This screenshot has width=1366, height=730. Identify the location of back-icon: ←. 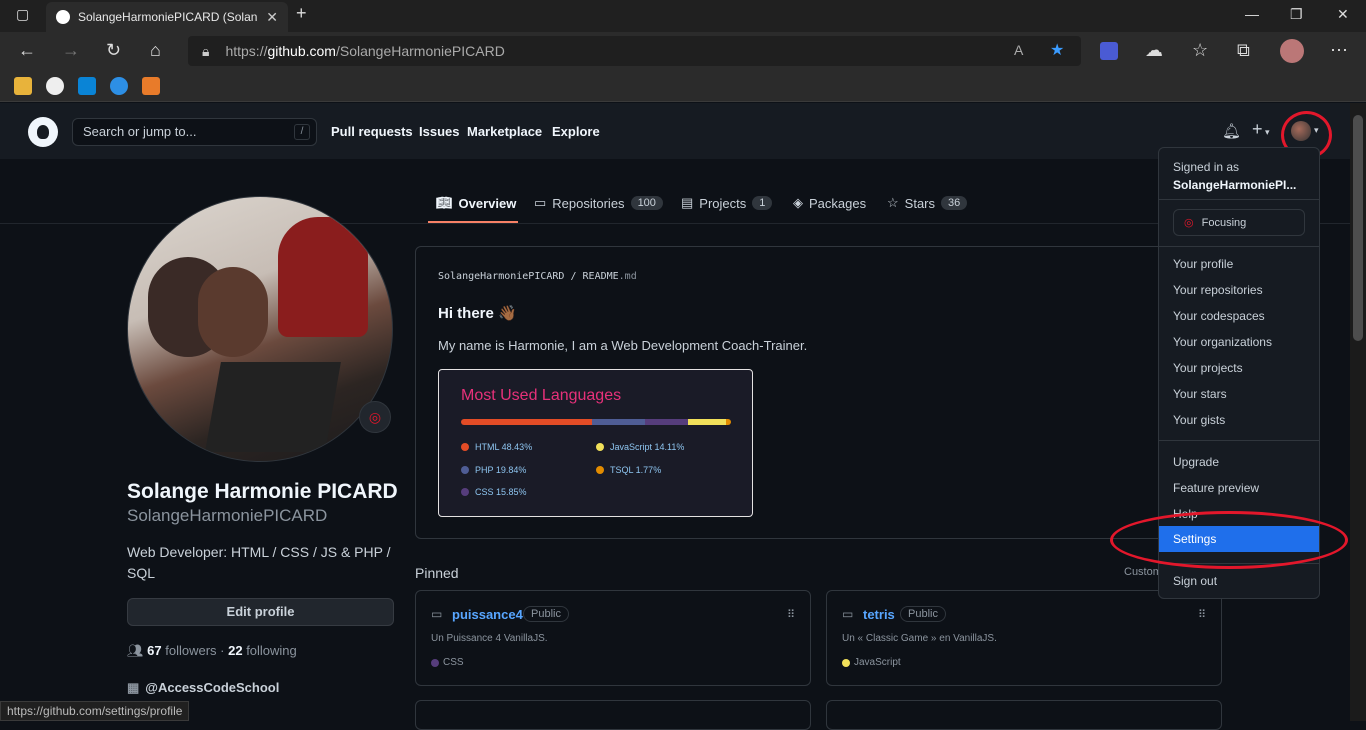
(27, 50).